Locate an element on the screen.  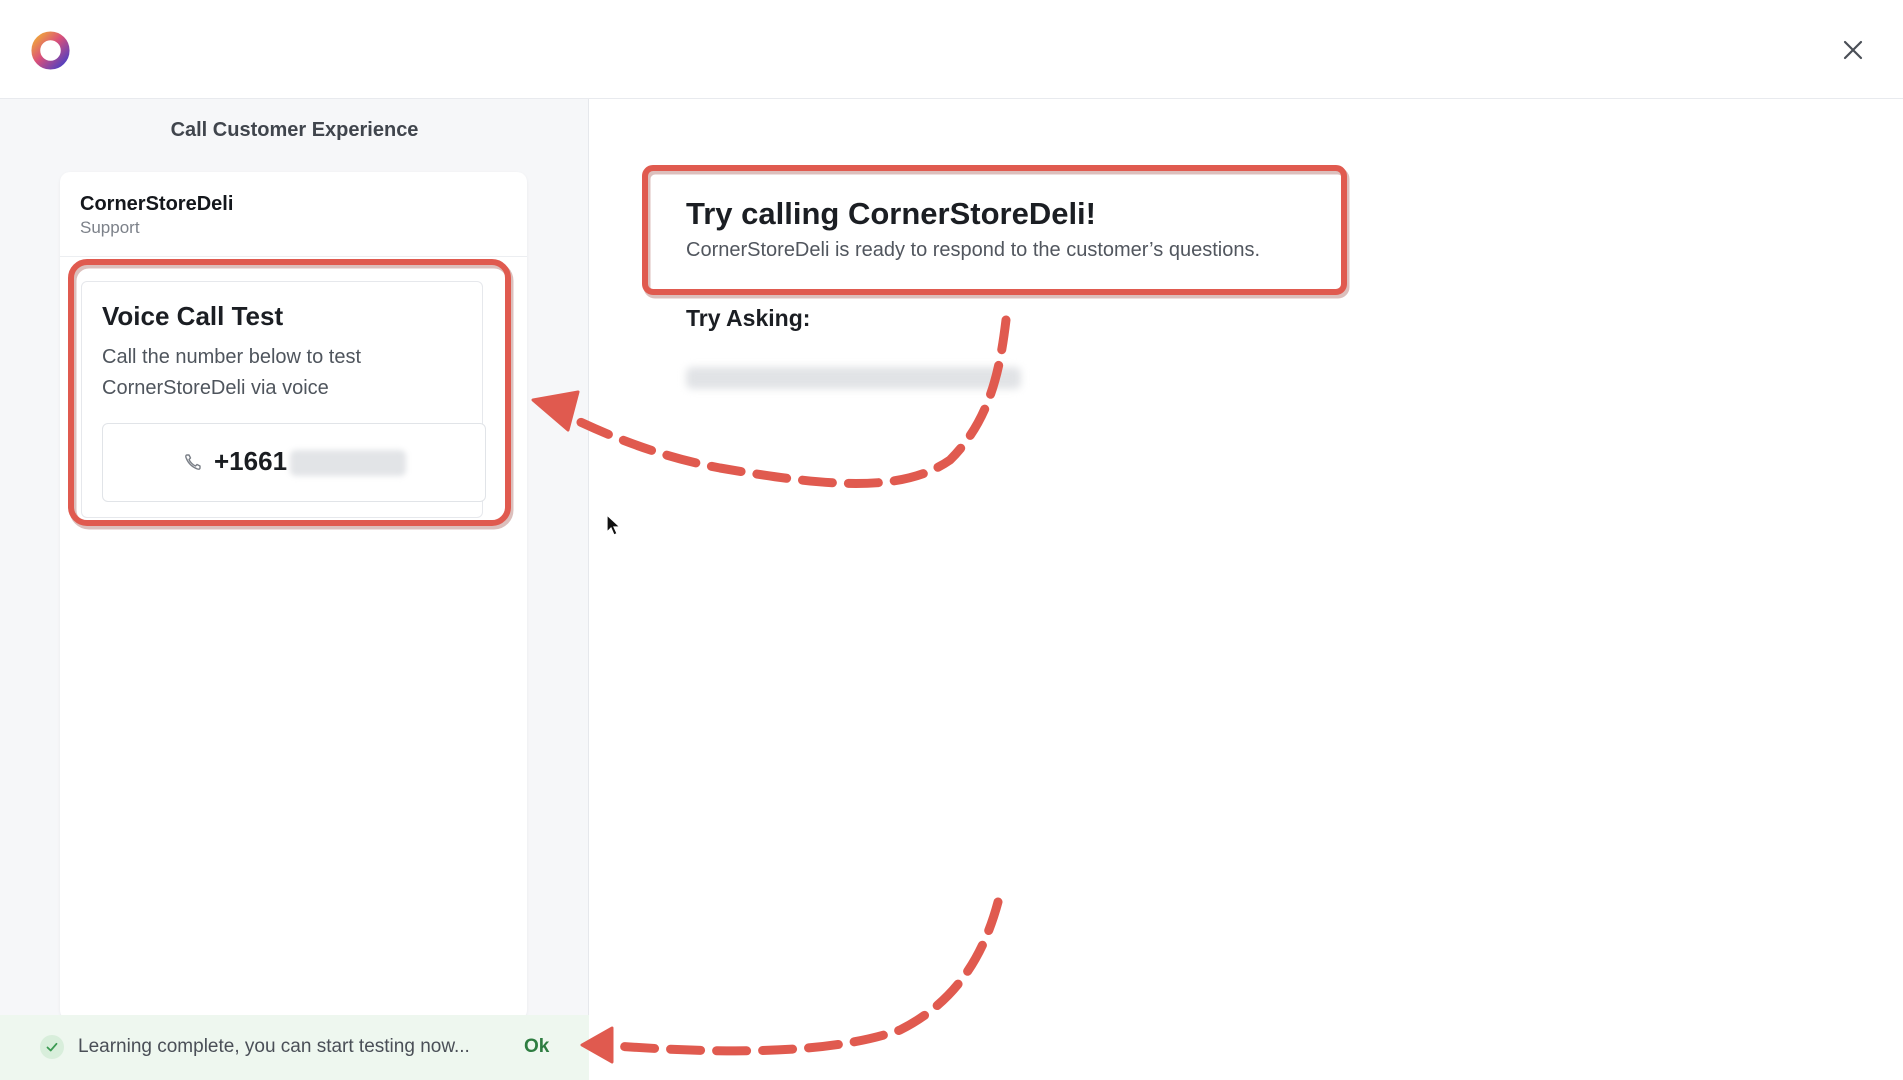
card-divider is located at coordinates (293, 256).